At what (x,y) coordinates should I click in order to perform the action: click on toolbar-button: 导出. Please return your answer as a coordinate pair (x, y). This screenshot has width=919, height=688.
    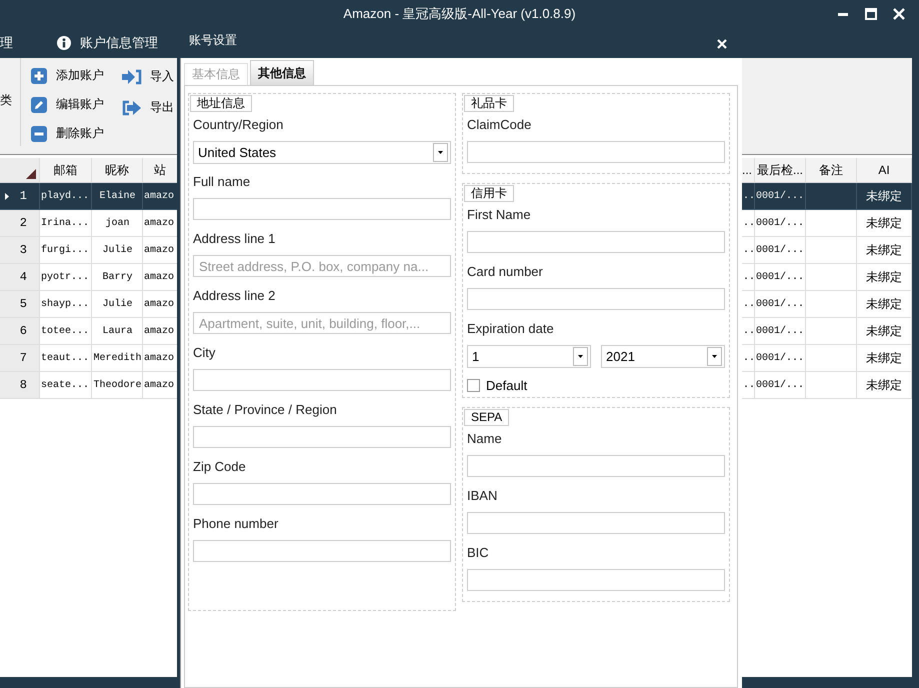
    Looking at the image, I should click on (148, 107).